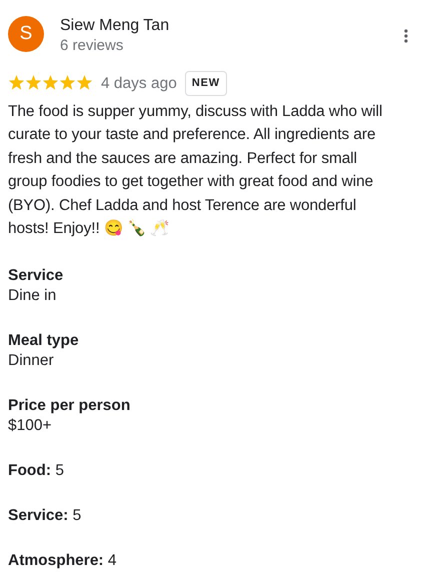  Describe the element at coordinates (224, 26) in the screenshot. I see `reviewer-name: Siew Meng Tan` at that location.